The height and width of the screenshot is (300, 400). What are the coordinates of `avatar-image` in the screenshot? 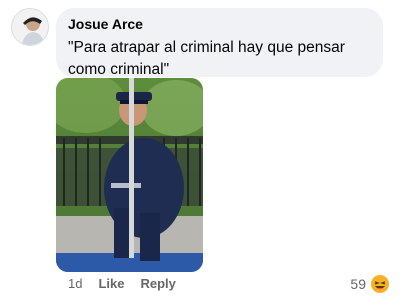 It's located at (30, 27).